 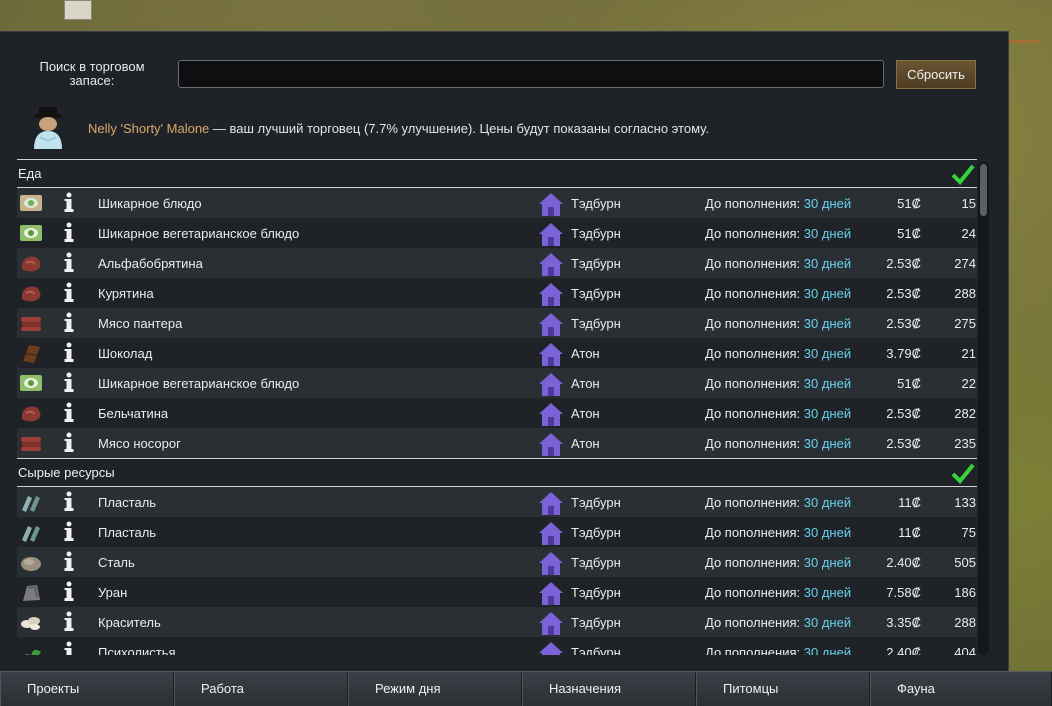 I want to click on uranium-icon, so click(x=31, y=593).